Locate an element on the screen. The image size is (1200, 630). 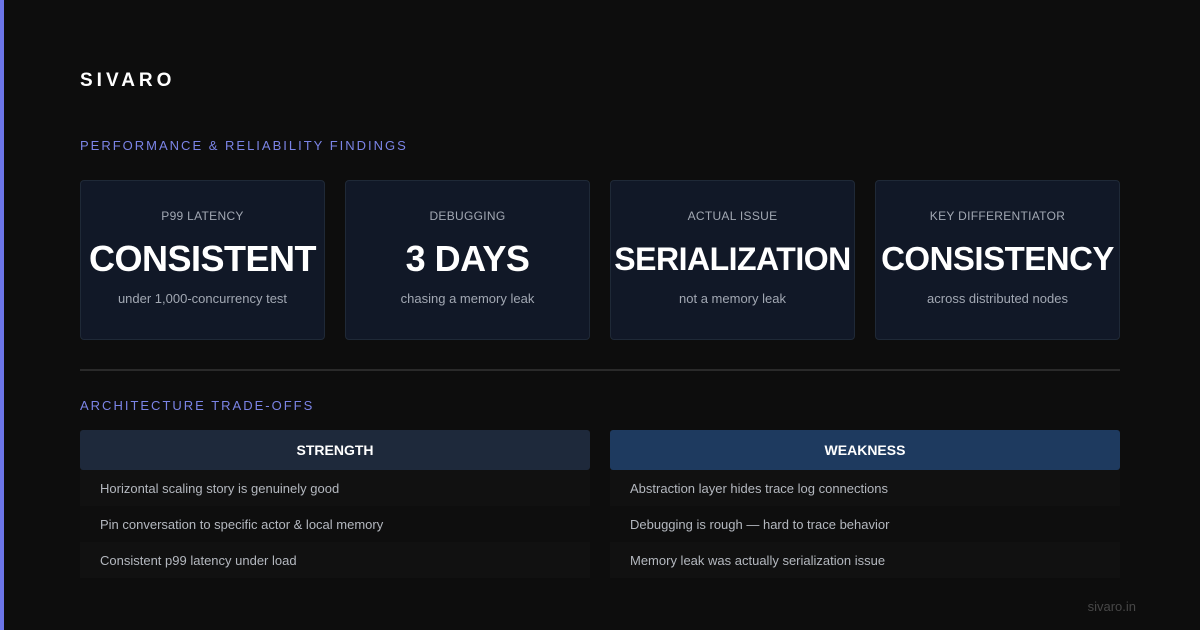
metric-value: CONSISTENT is located at coordinates (202, 258).